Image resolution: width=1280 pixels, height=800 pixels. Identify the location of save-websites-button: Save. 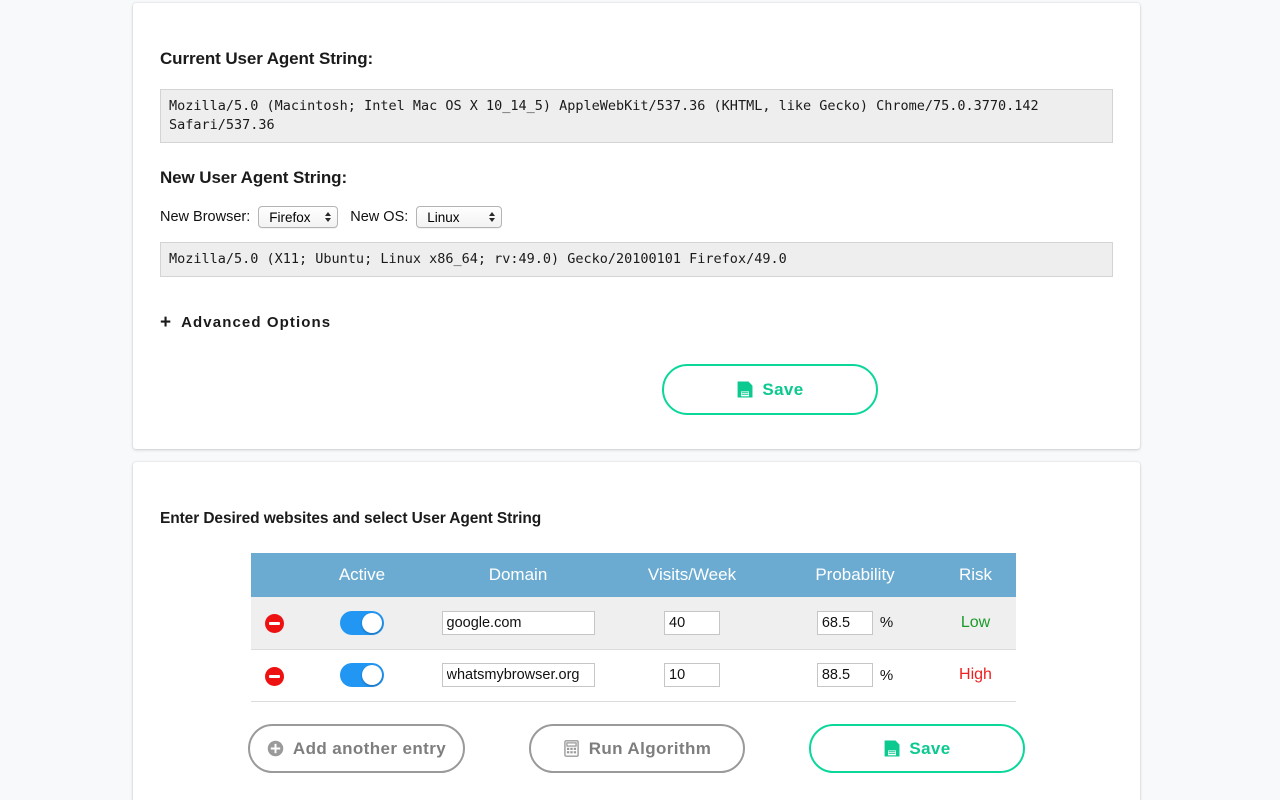
(917, 748).